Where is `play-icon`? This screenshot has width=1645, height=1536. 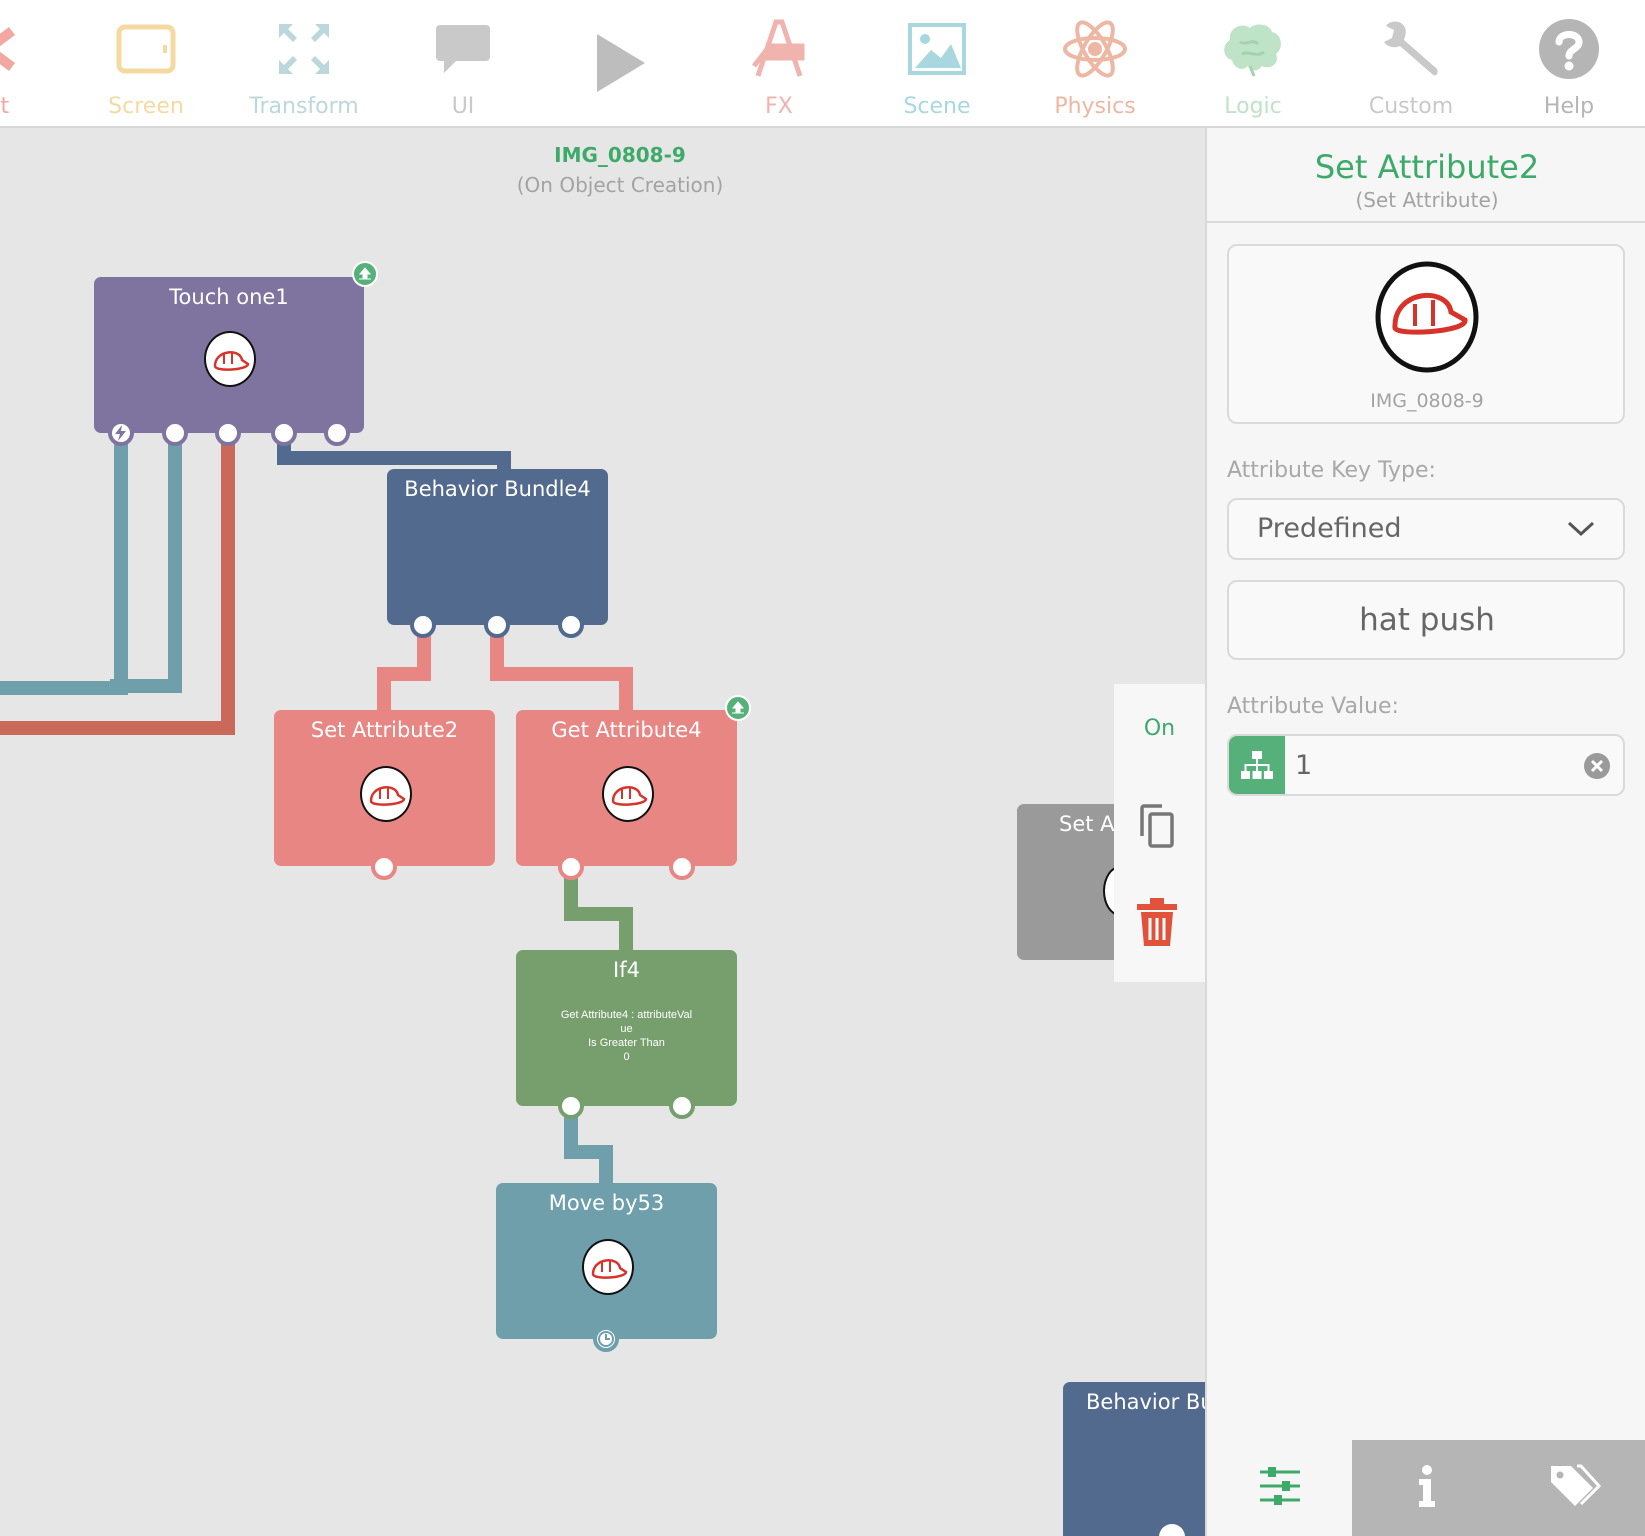
play-icon is located at coordinates (621, 63).